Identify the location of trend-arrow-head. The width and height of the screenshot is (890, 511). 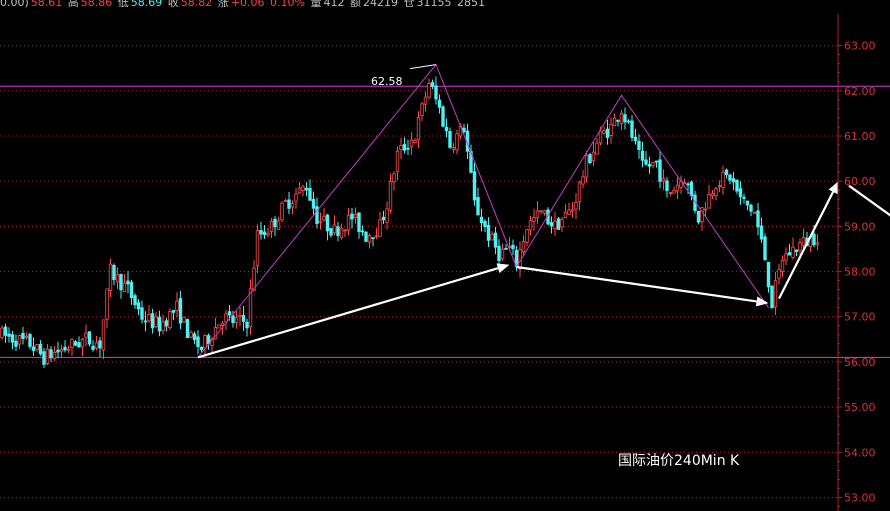
(503, 268).